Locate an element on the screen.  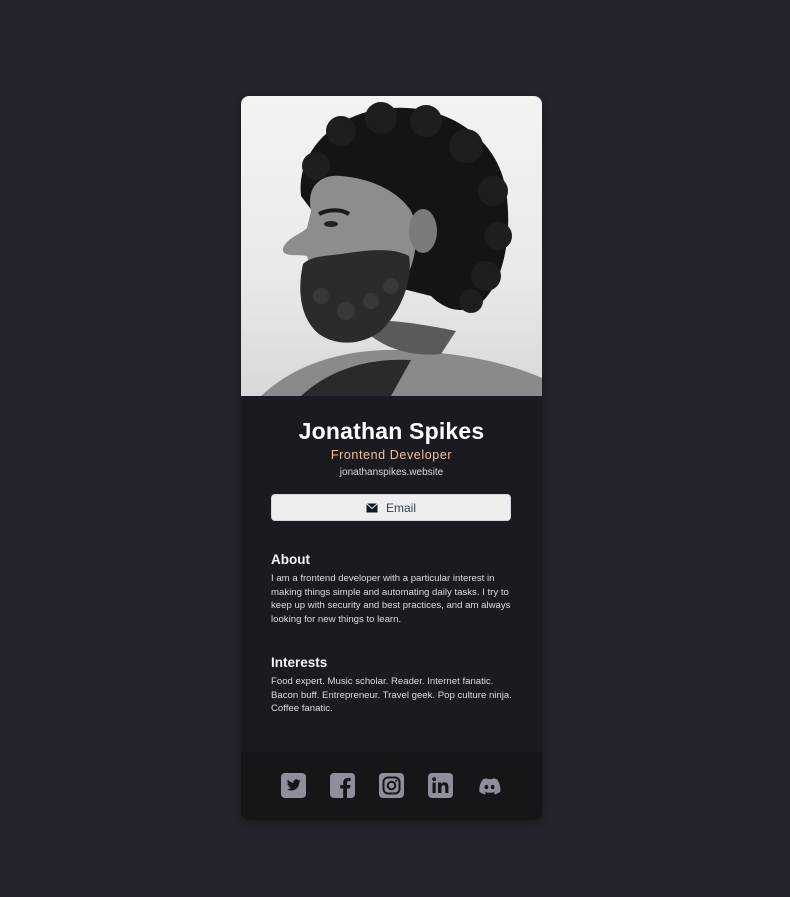
instagram-icon is located at coordinates (391, 785).